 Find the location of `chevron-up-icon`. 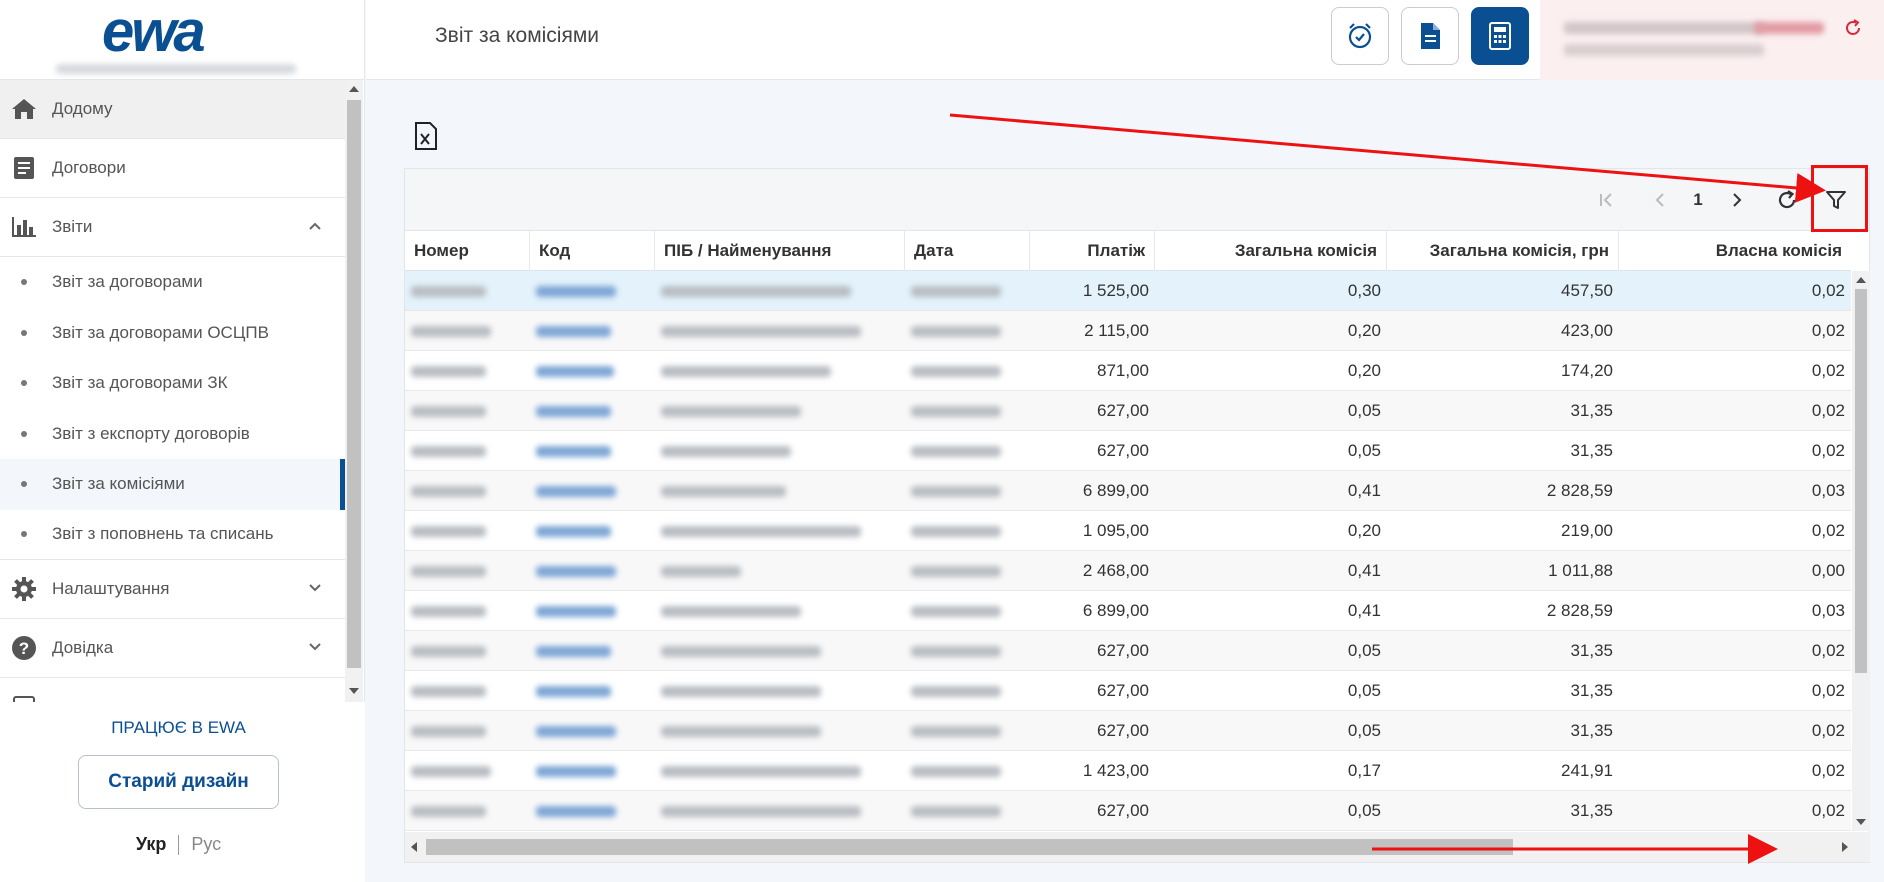

chevron-up-icon is located at coordinates (315, 226).